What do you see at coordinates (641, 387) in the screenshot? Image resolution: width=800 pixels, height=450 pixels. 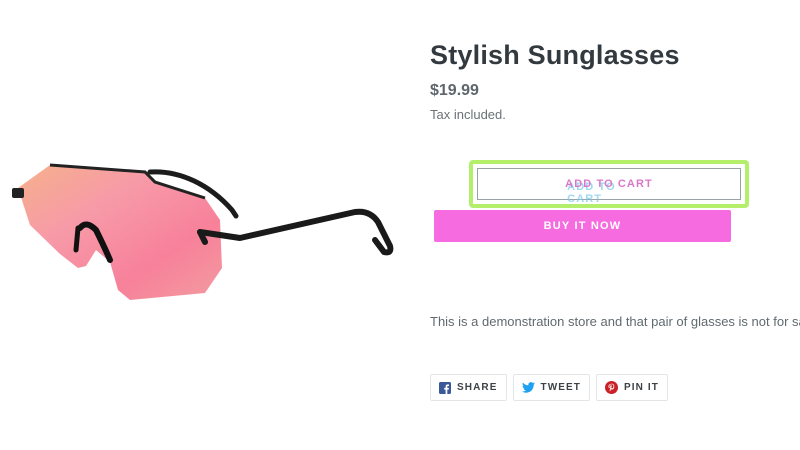 I see `share-pinterest-label: PIN IT` at bounding box center [641, 387].